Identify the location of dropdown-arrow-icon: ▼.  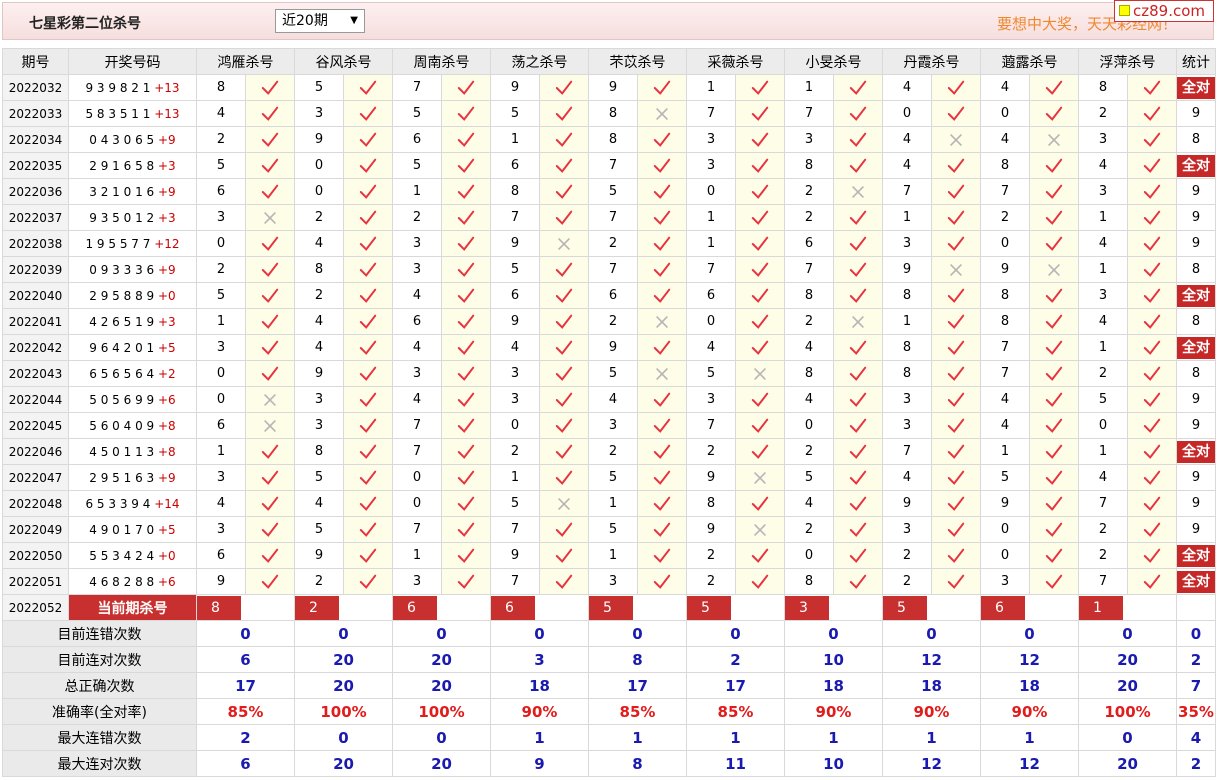
(354, 20).